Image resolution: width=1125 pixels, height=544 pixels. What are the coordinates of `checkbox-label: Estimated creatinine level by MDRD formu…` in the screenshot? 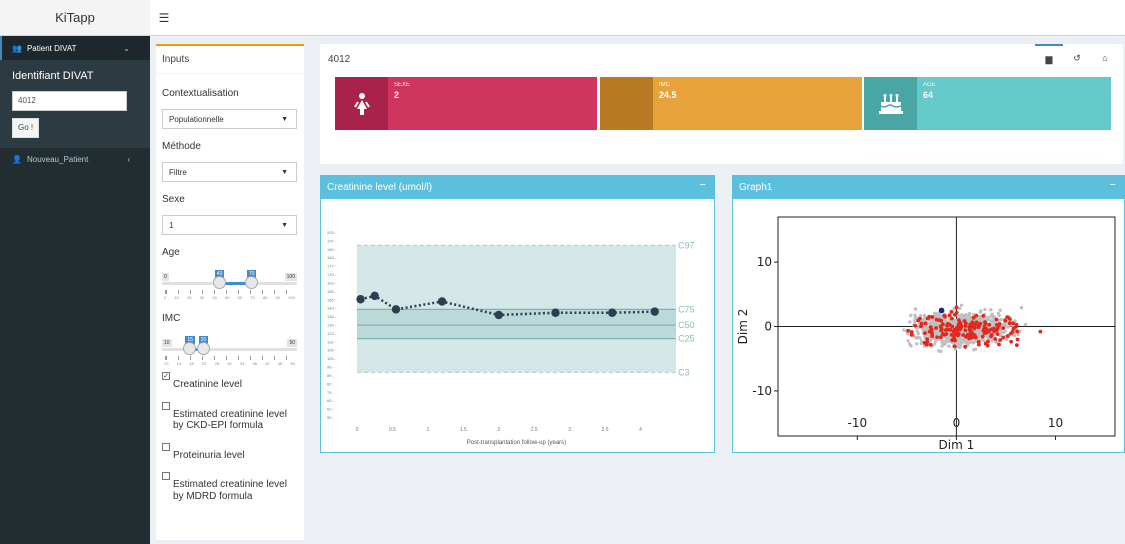 It's located at (230, 490).